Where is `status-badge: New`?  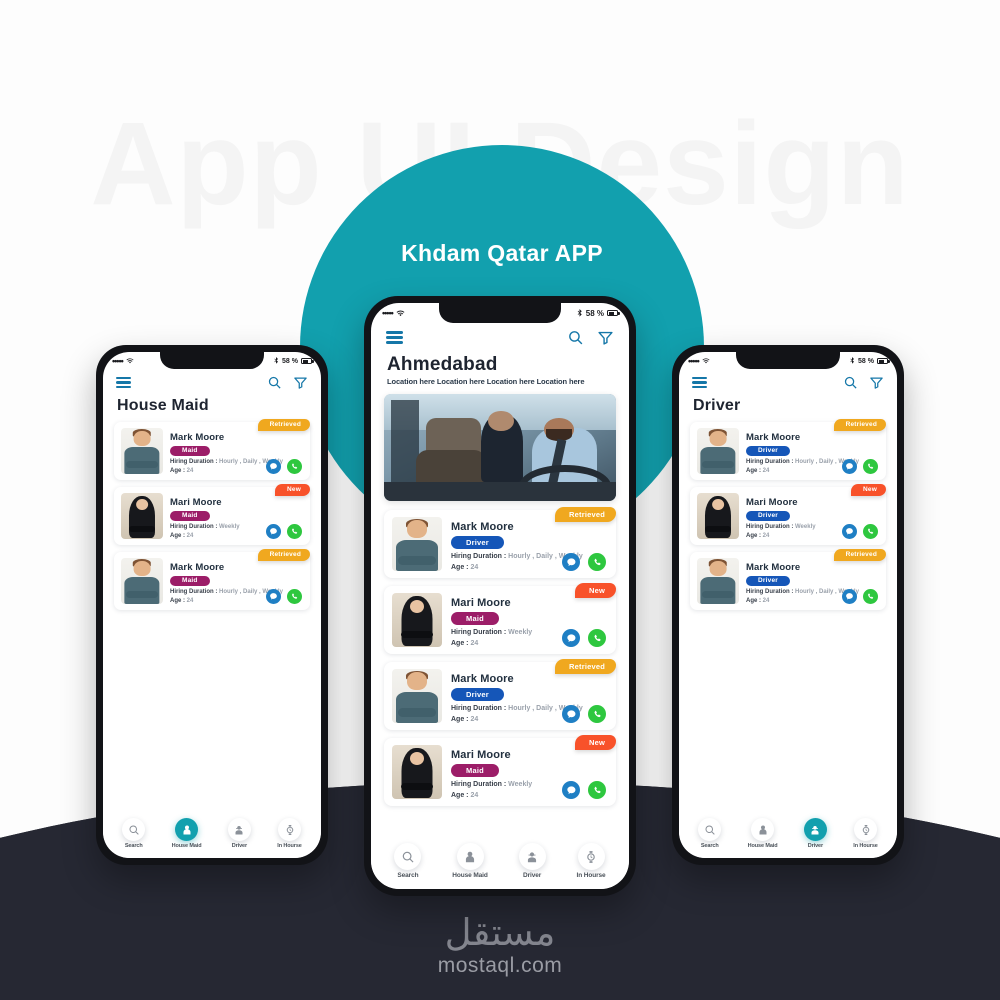 status-badge: New is located at coordinates (868, 490).